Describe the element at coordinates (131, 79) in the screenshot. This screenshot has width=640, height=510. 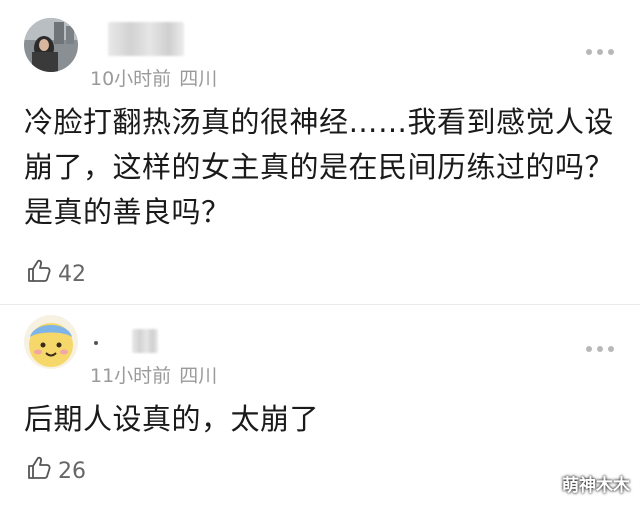
I see `comment-time: 10小时前` at that location.